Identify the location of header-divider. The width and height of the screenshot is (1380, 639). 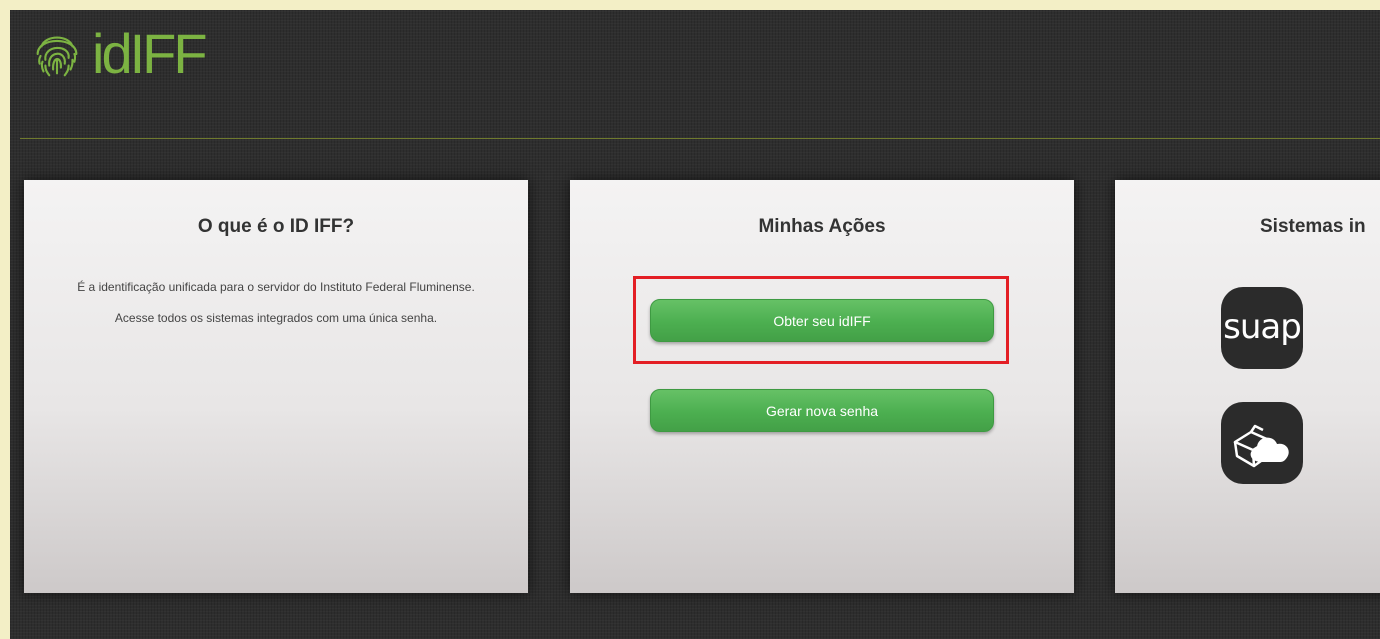
(700, 138).